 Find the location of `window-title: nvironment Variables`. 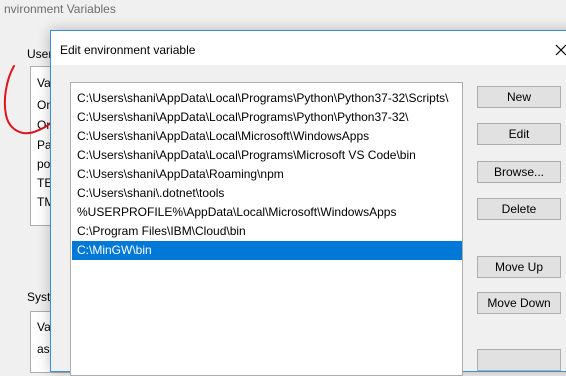

window-title: nvironment Variables is located at coordinates (60, 9).